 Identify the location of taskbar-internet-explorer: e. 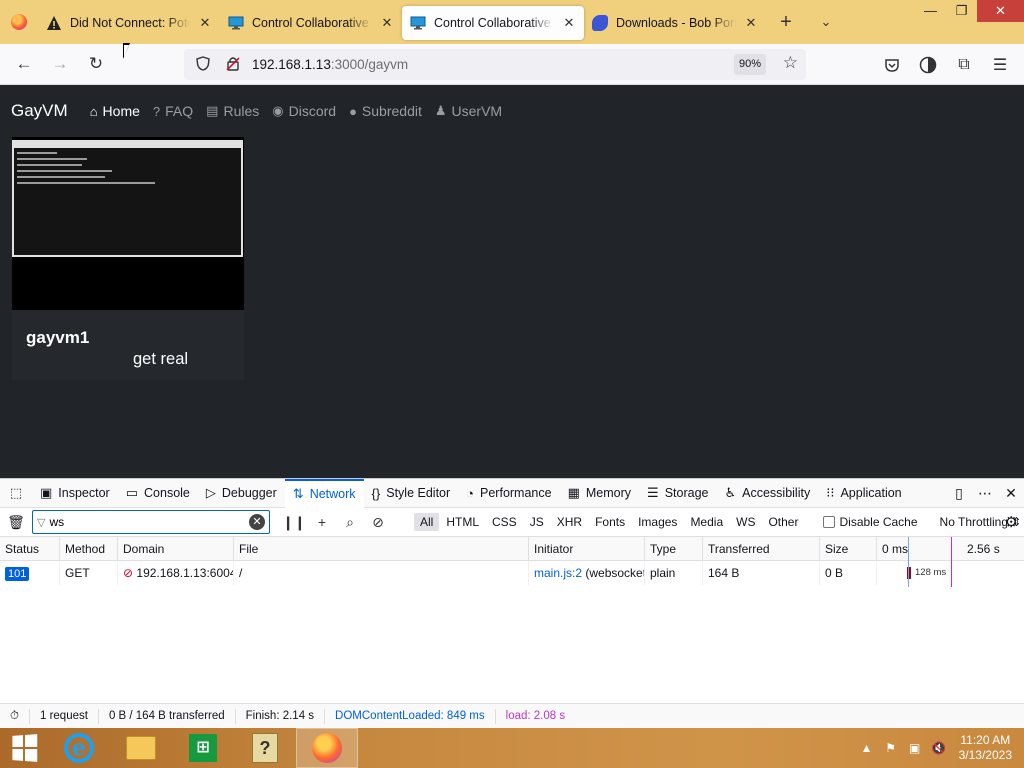
(79, 748).